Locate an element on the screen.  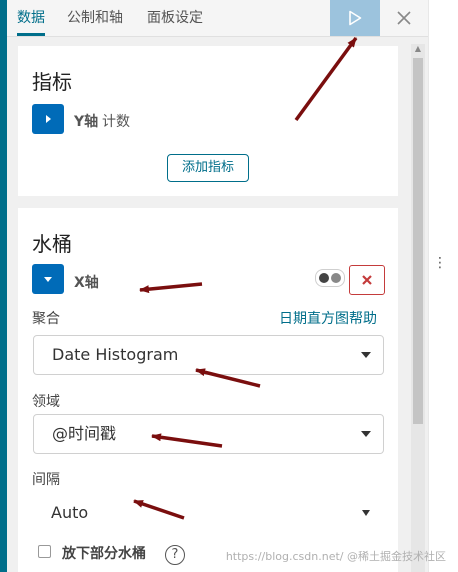
remove-bucket-button is located at coordinates (367, 280).